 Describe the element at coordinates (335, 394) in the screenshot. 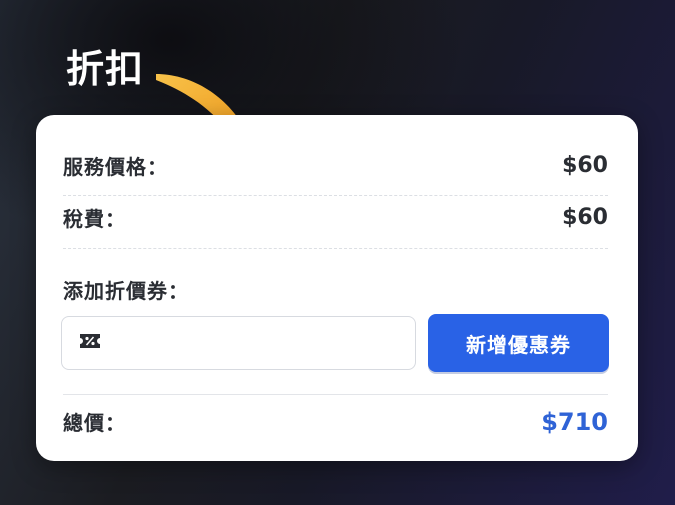

I see `divider-solid` at that location.